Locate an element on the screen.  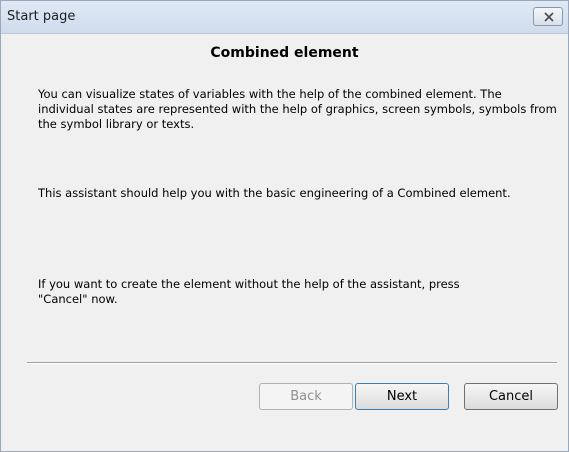
cancel-button: Cancel is located at coordinates (511, 396).